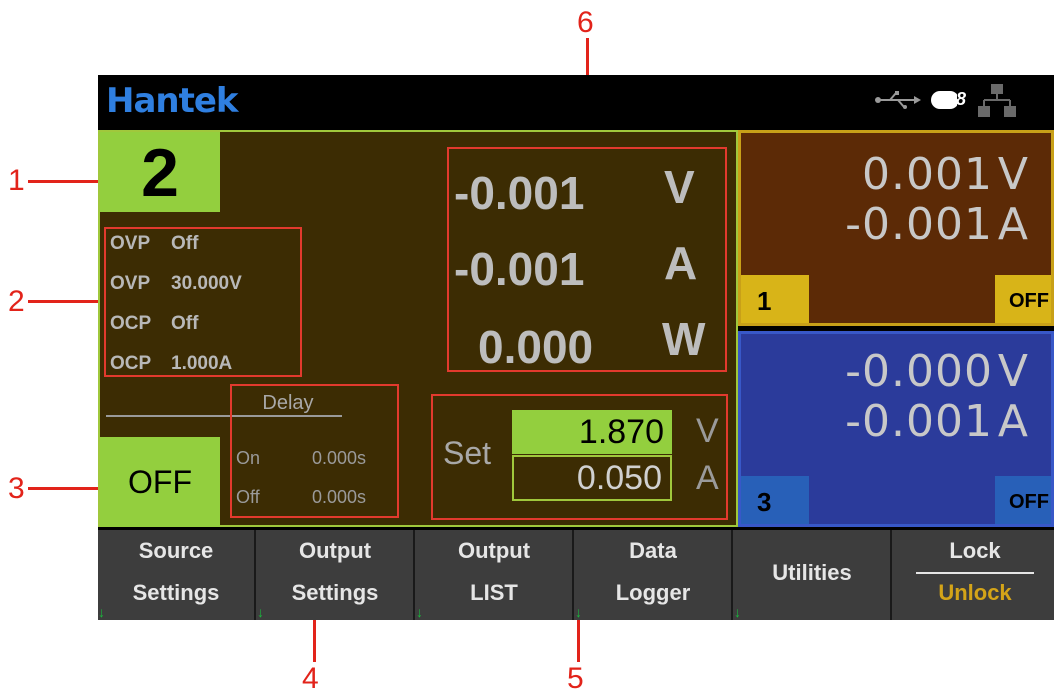 Image resolution: width=1054 pixels, height=696 pixels. What do you see at coordinates (495, 575) in the screenshot?
I see `softkey-output-list: Output LIST ↓` at bounding box center [495, 575].